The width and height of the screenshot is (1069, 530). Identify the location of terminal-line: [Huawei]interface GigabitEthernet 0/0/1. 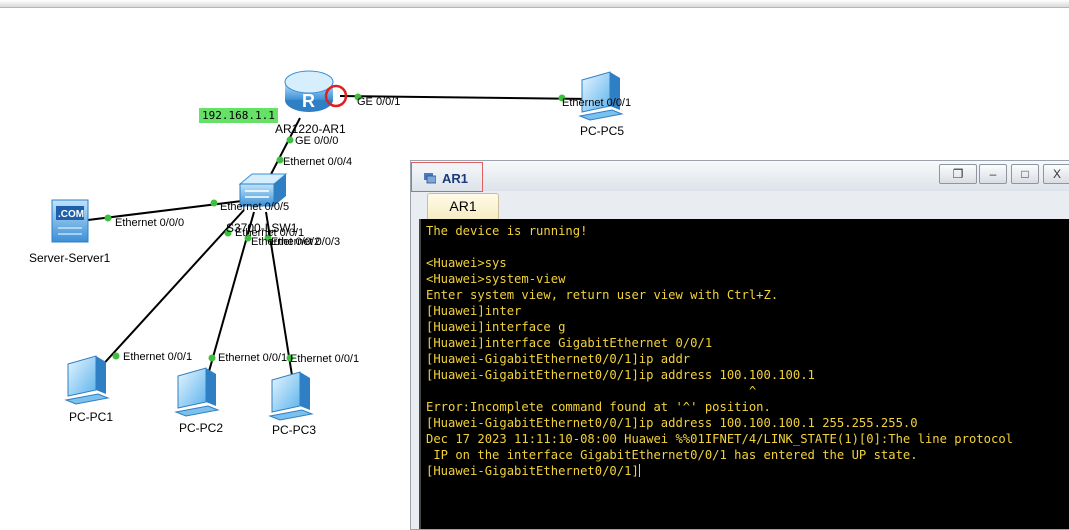
(569, 343).